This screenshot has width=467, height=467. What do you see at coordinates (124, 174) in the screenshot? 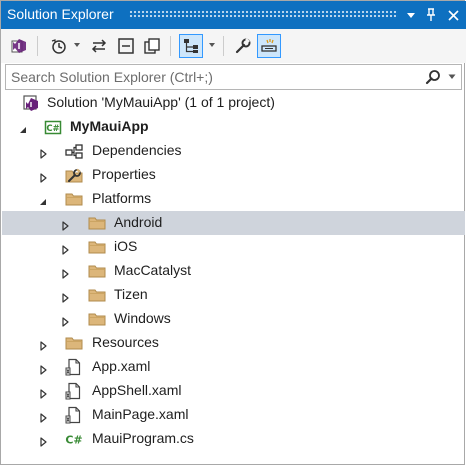
I see `tree-item-label: Properties` at bounding box center [124, 174].